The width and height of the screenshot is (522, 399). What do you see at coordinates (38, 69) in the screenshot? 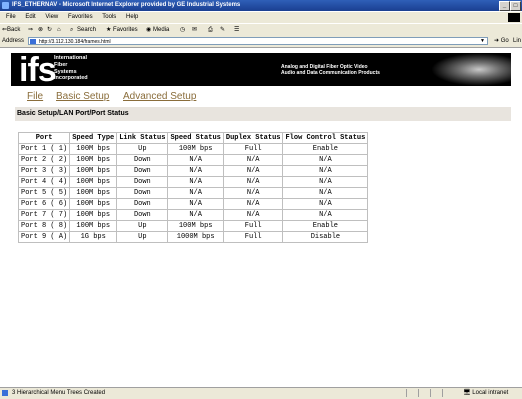
I see `ifs-logo: ifs` at bounding box center [38, 69].